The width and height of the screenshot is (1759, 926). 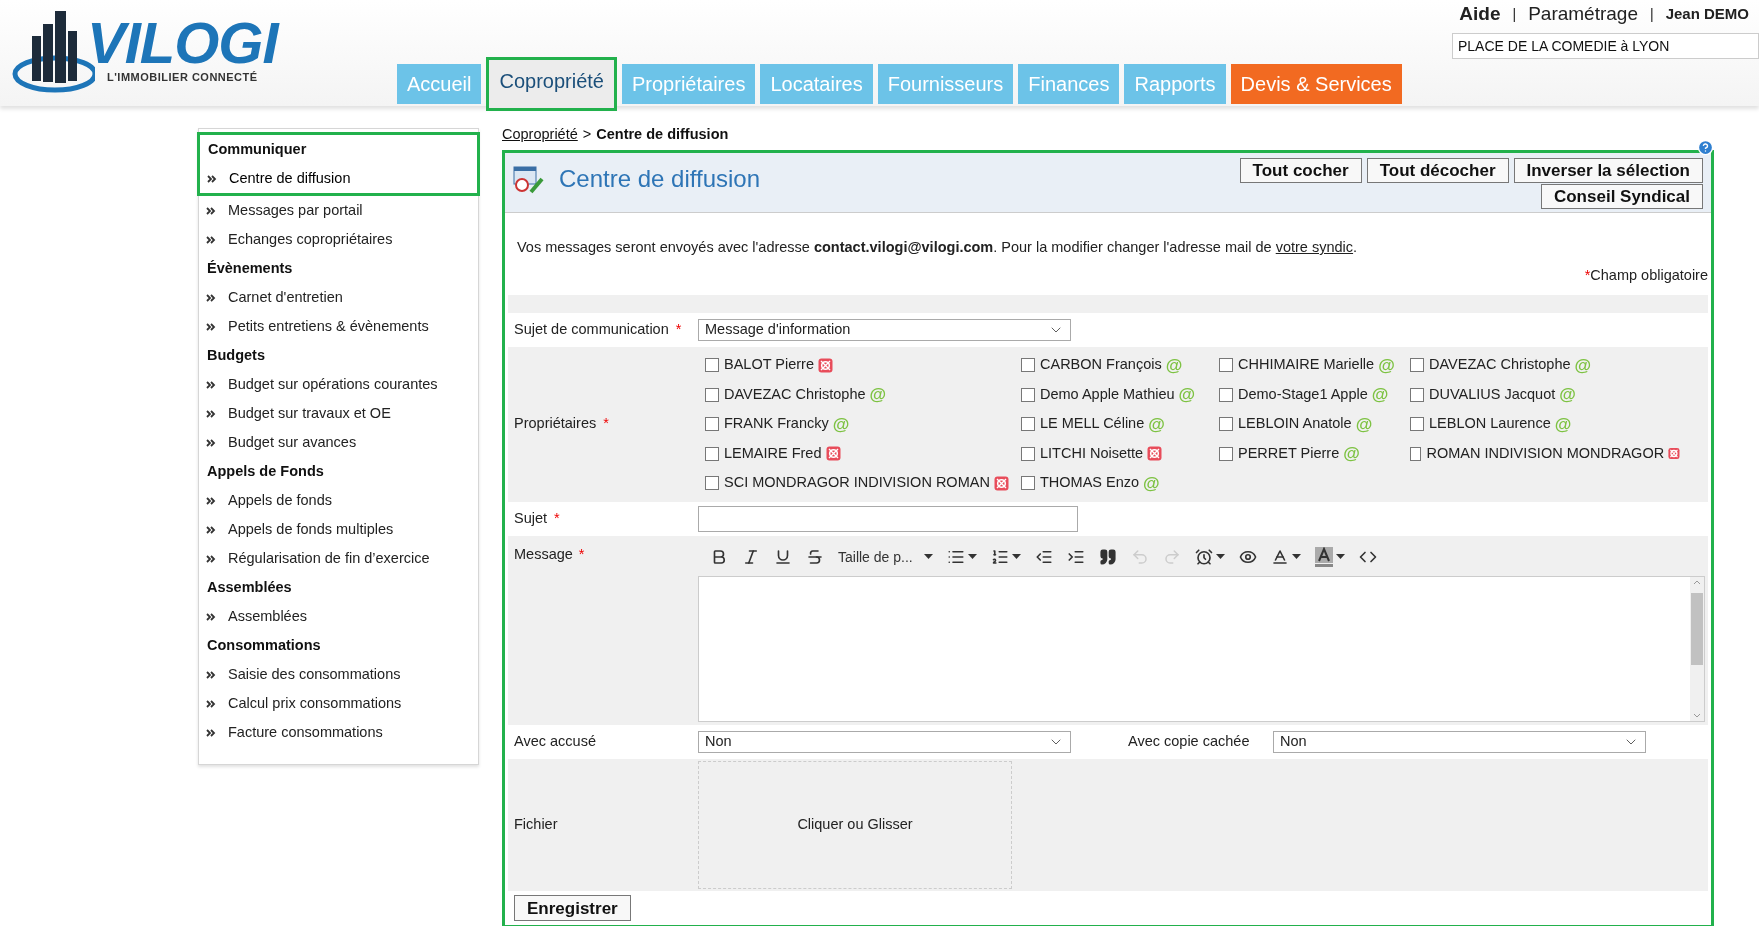 What do you see at coordinates (265, 471) in the screenshot?
I see `sidebar-heading: Appels de Fonds` at bounding box center [265, 471].